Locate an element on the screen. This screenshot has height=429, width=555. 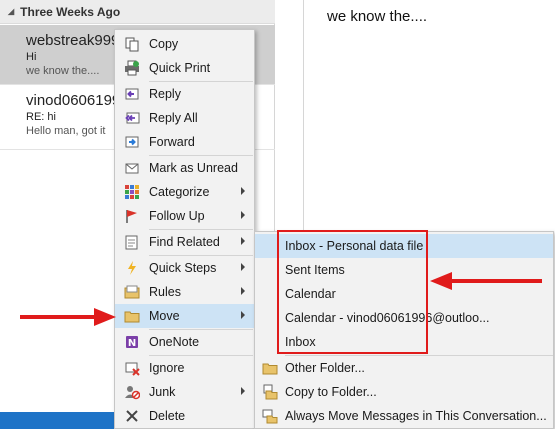
reply-all-icon is located at coordinates (132, 118).